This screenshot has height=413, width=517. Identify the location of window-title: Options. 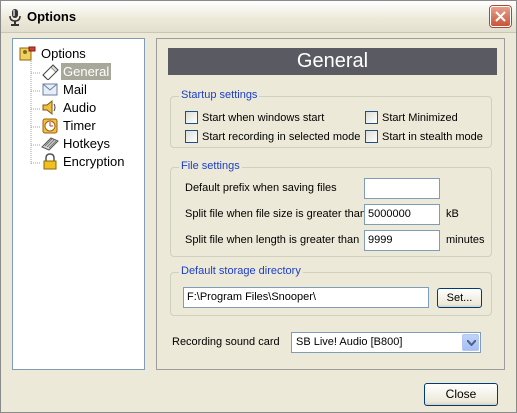
(52, 16).